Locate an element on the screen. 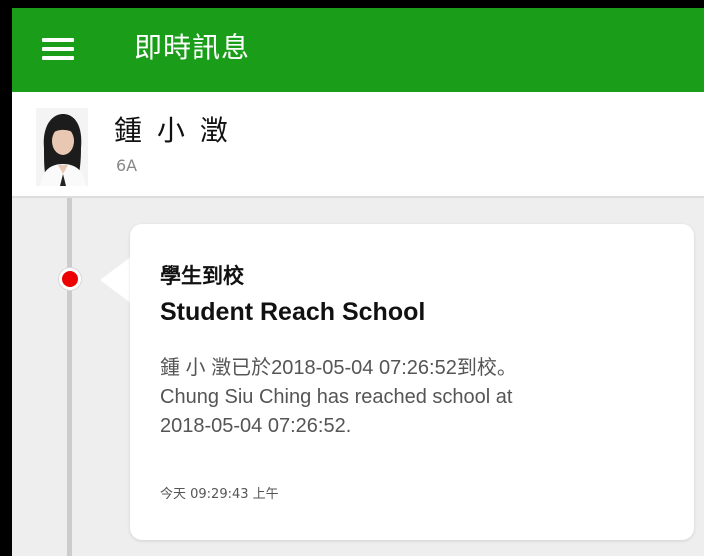  message-timestamp: 今天 09:29:43 上午 is located at coordinates (219, 494).